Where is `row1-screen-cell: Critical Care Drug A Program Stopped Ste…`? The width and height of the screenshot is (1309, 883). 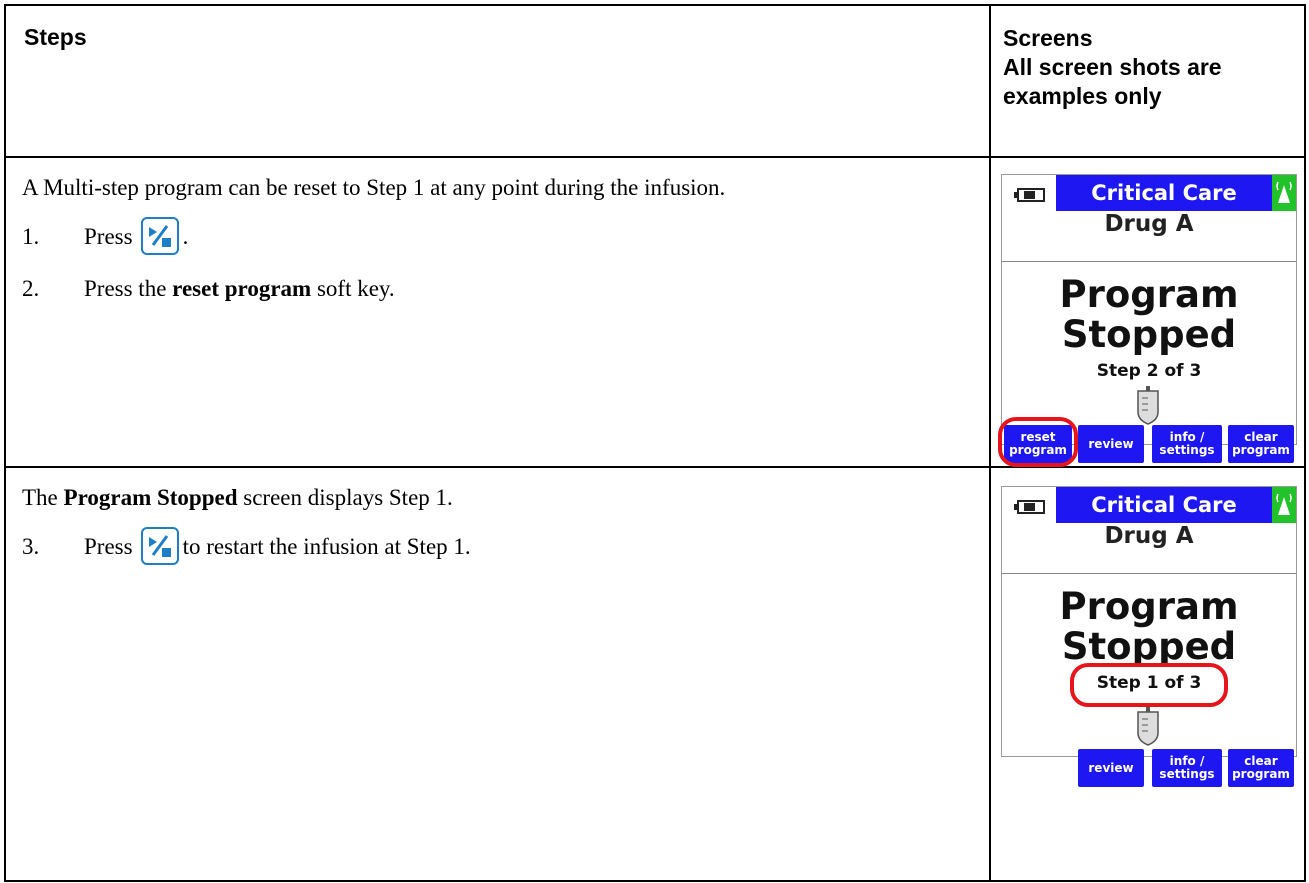 row1-screen-cell: Critical Care Drug A Program Stopped Ste… is located at coordinates (1147, 312).